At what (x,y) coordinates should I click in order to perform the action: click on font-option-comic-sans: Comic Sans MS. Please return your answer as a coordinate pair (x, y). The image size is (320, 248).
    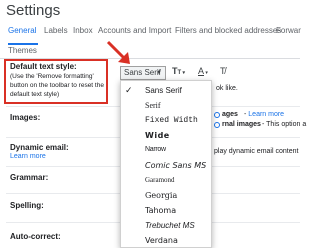
    Looking at the image, I should click on (167, 166).